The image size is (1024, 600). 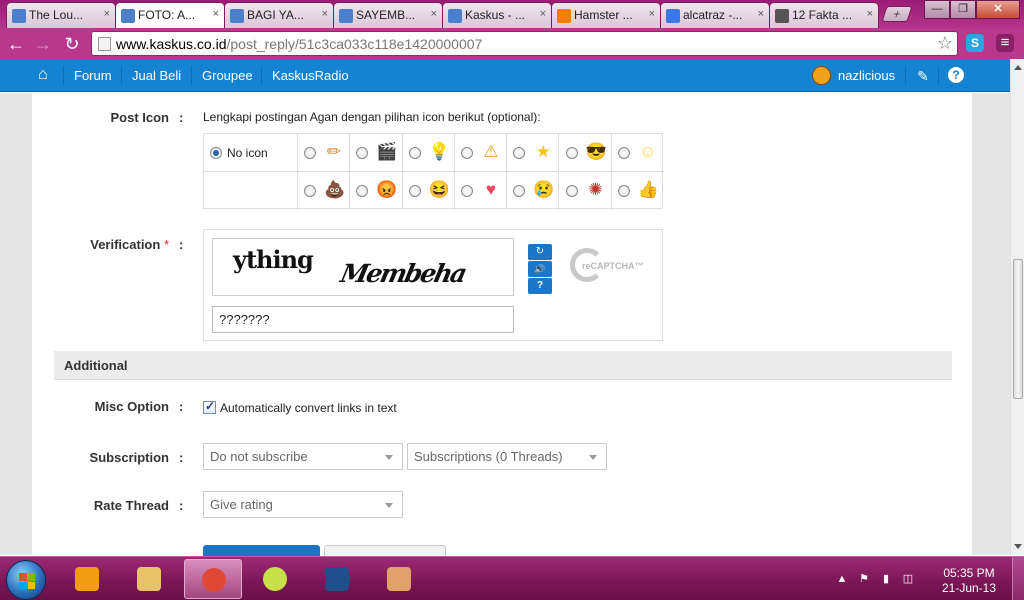 I want to click on nav-link-forum: Forum, so click(x=93, y=75).